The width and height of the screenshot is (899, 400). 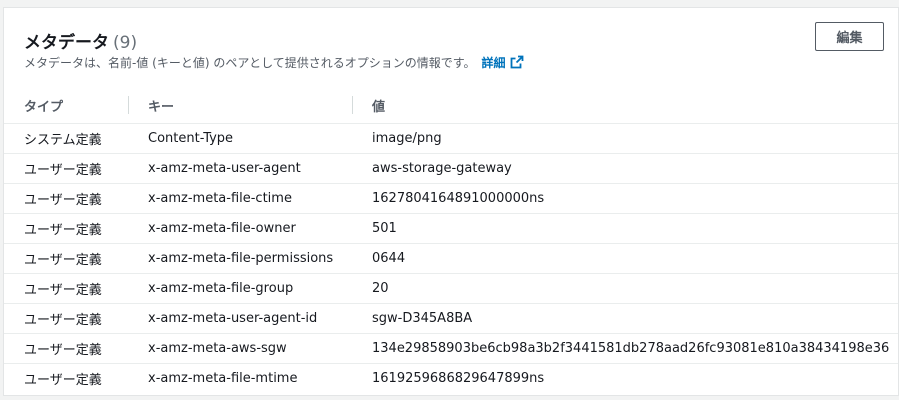 What do you see at coordinates (493, 63) in the screenshot?
I see `detail-link-label: 詳細` at bounding box center [493, 63].